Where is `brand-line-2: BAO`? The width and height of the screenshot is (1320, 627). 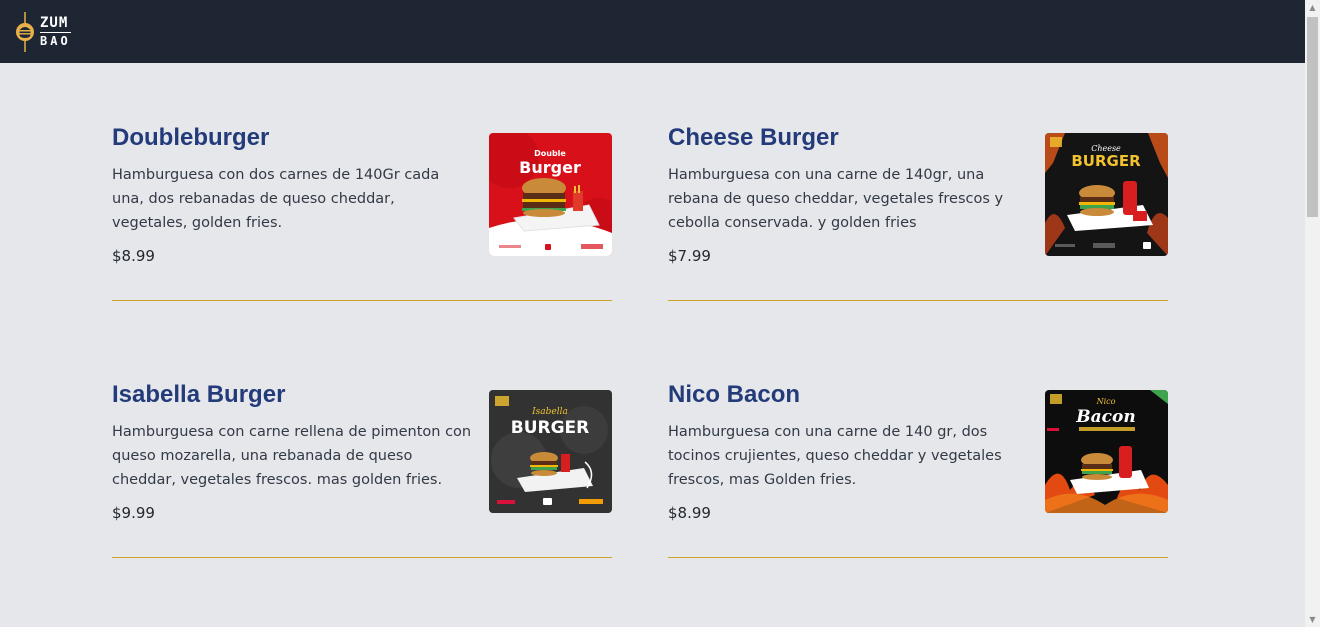 brand-line-2: BAO is located at coordinates (55, 40).